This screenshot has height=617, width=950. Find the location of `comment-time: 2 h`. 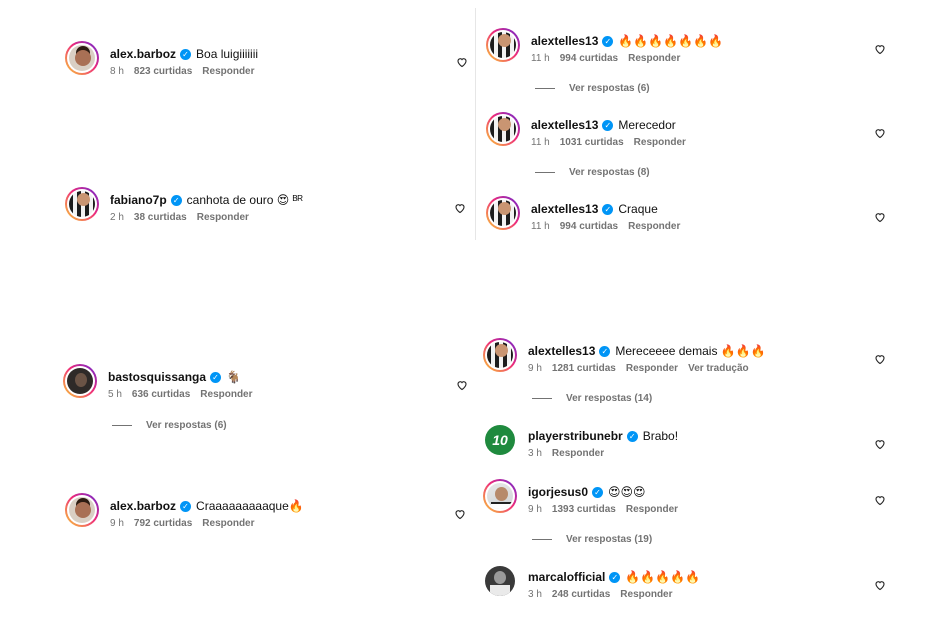

comment-time: 2 h is located at coordinates (117, 217).